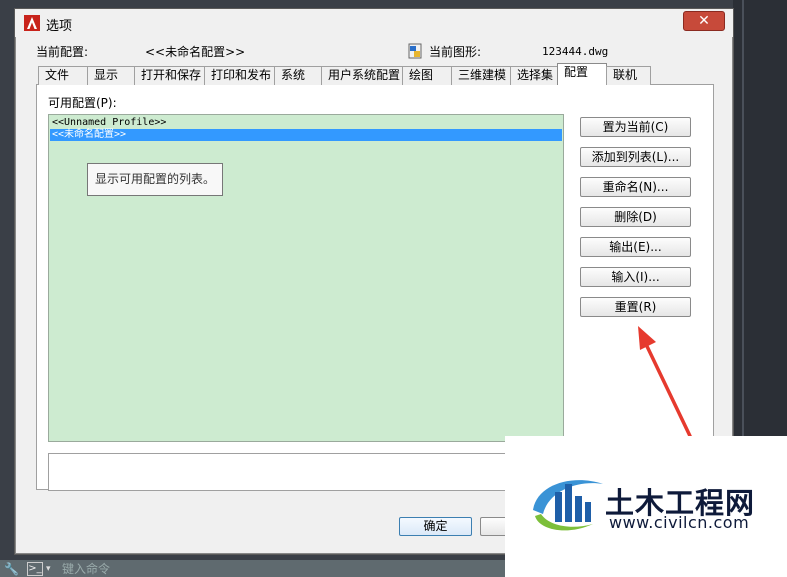  Describe the element at coordinates (35, 569) in the screenshot. I see `command-prompt-icon: >_` at that location.